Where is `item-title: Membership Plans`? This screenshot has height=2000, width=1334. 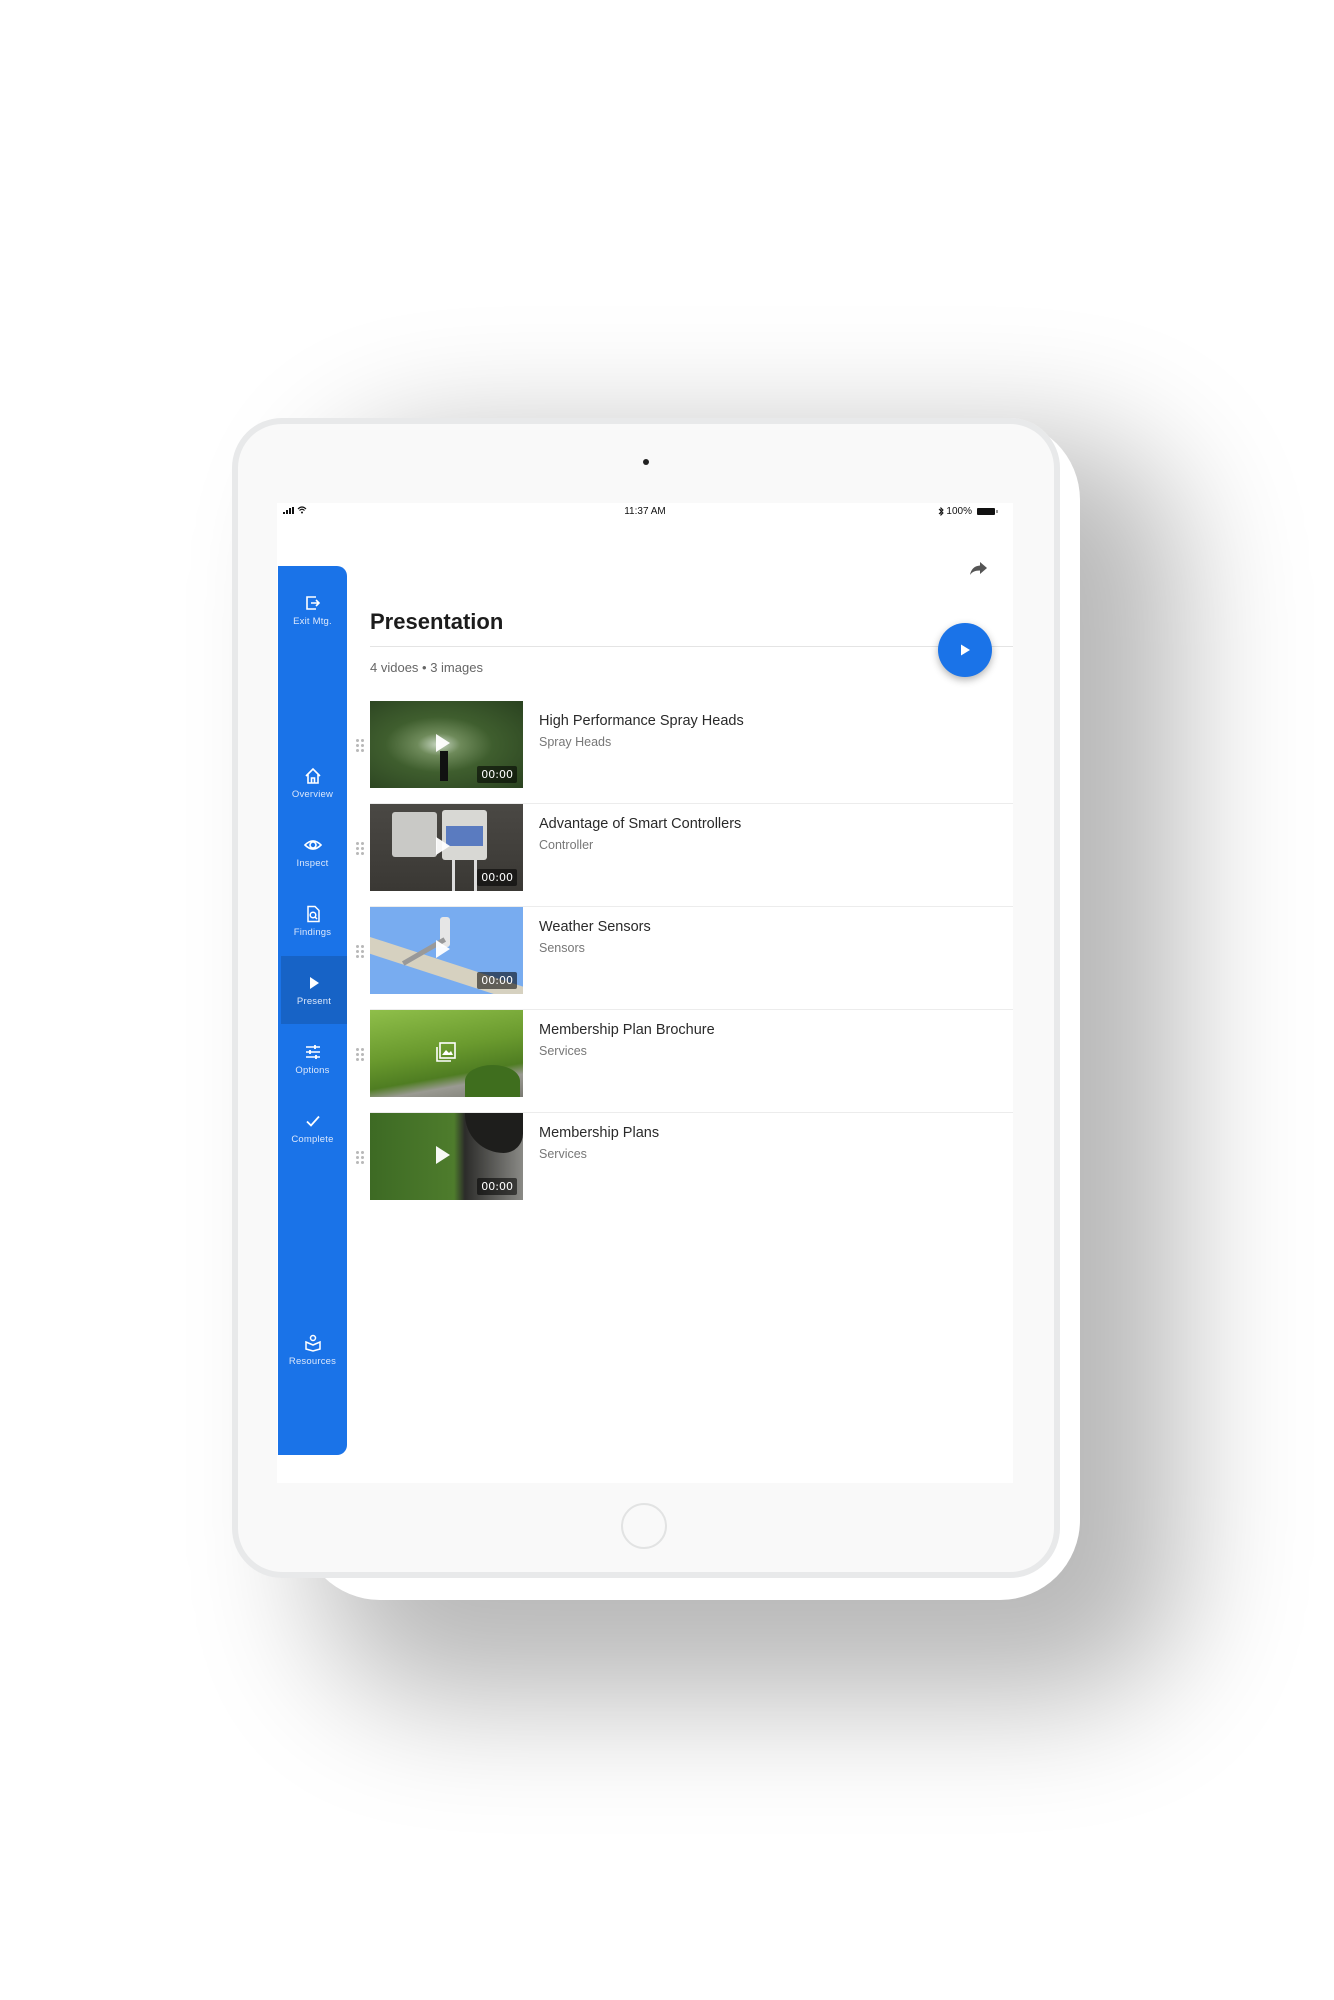
item-title: Membership Plans is located at coordinates (599, 1133).